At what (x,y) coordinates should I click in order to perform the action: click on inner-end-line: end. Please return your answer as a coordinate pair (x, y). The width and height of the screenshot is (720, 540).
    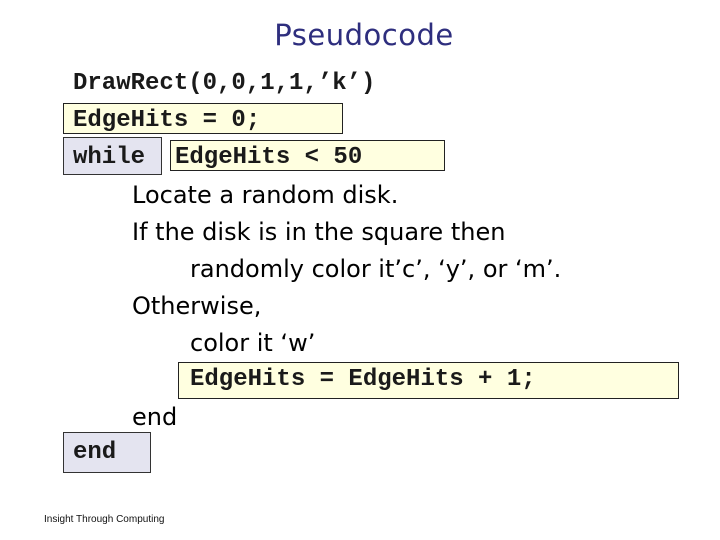
    Looking at the image, I should click on (155, 417).